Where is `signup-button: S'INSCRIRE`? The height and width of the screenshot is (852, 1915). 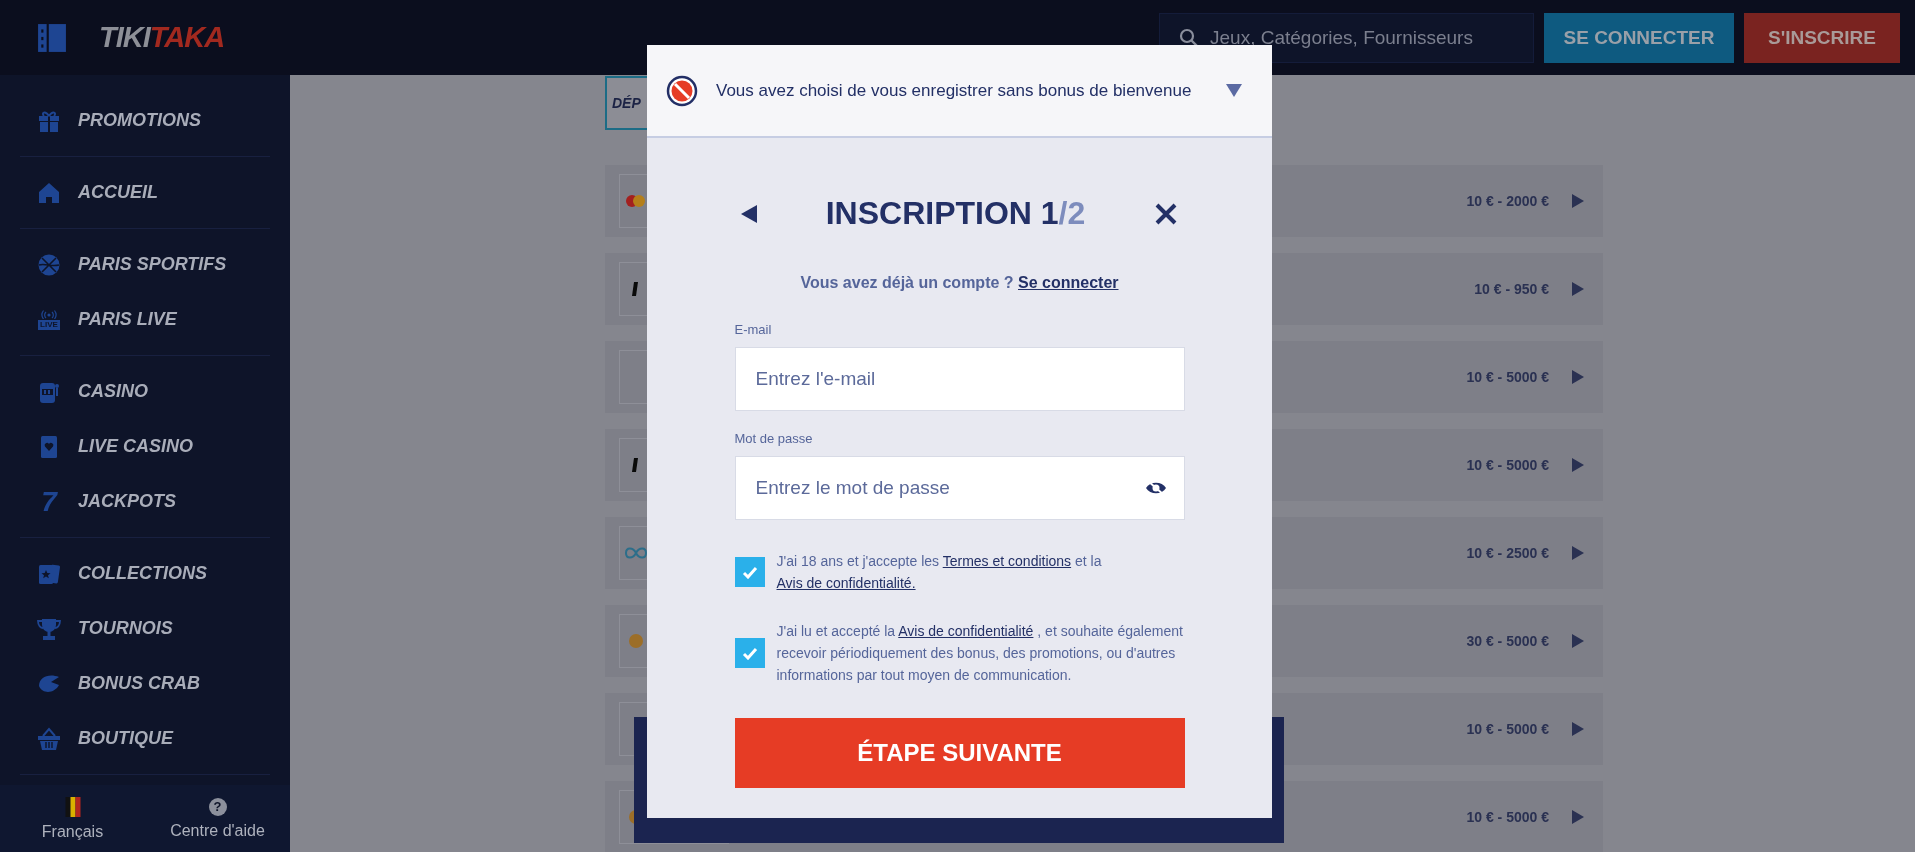 signup-button: S'INSCRIRE is located at coordinates (1822, 37).